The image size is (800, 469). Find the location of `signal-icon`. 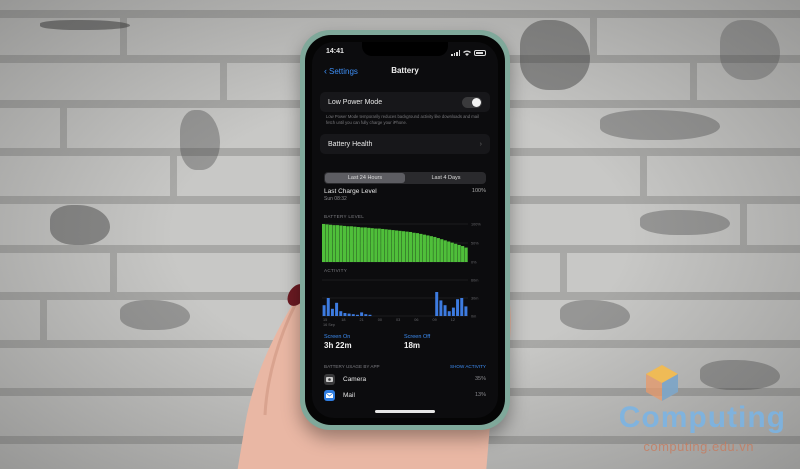

signal-icon is located at coordinates (455, 53).